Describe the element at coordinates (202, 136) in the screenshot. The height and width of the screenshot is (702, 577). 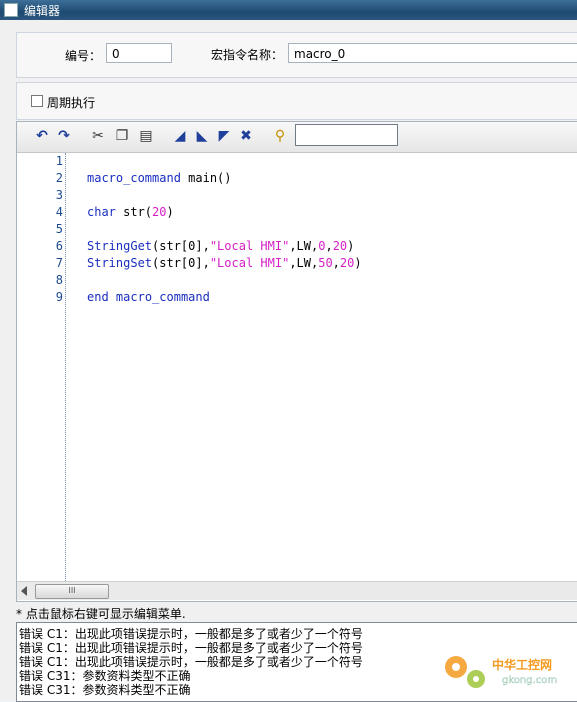
I see `next-bookmark-icon: ◣` at that location.